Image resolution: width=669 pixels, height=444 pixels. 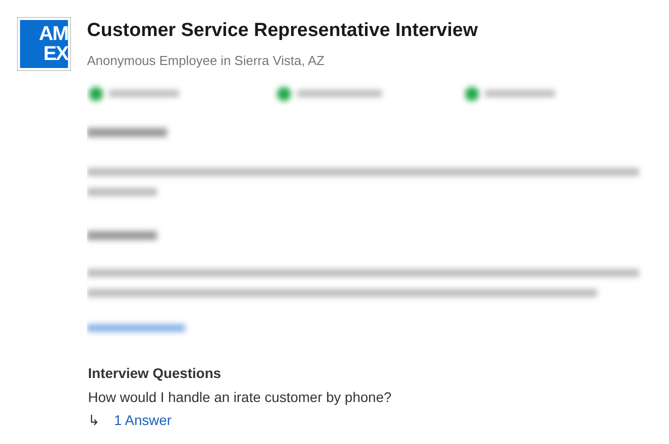 I want to click on reviewer-location: Anonymous Employee in Sierra Vista, AZ, so click(x=206, y=61).